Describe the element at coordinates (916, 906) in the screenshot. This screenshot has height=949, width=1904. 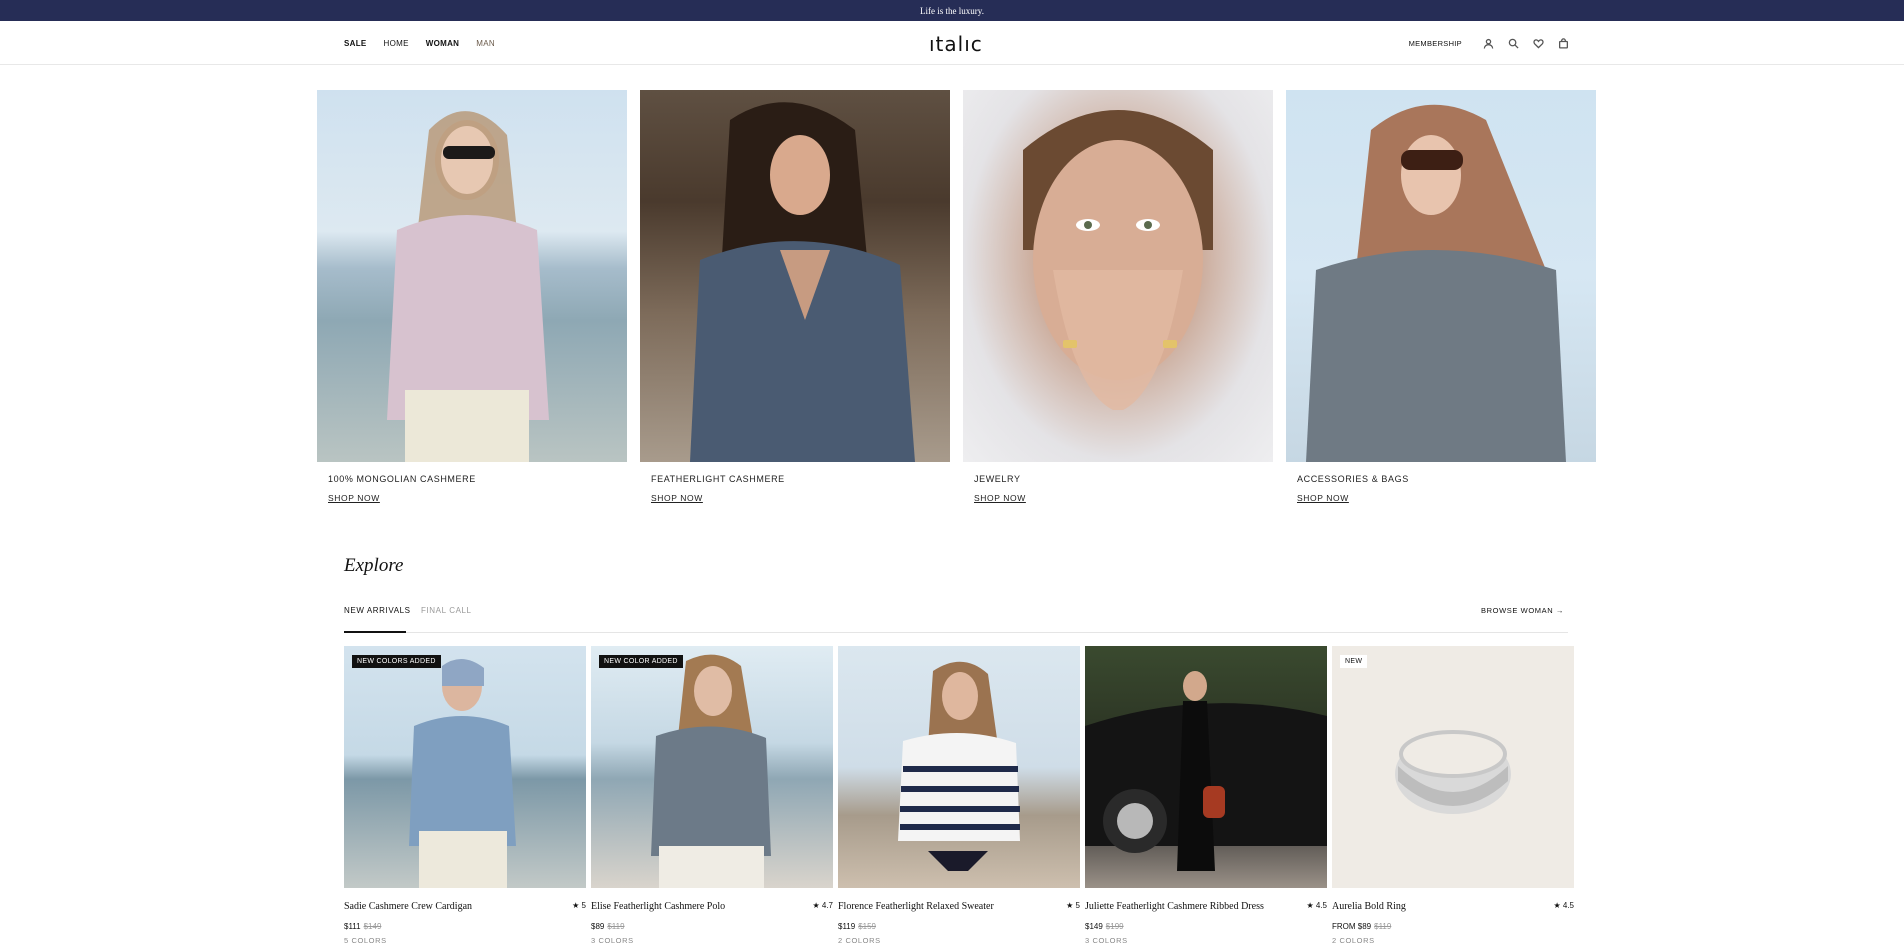
I see `product-name: Florence Featherlight Relaxed Sweater` at that location.